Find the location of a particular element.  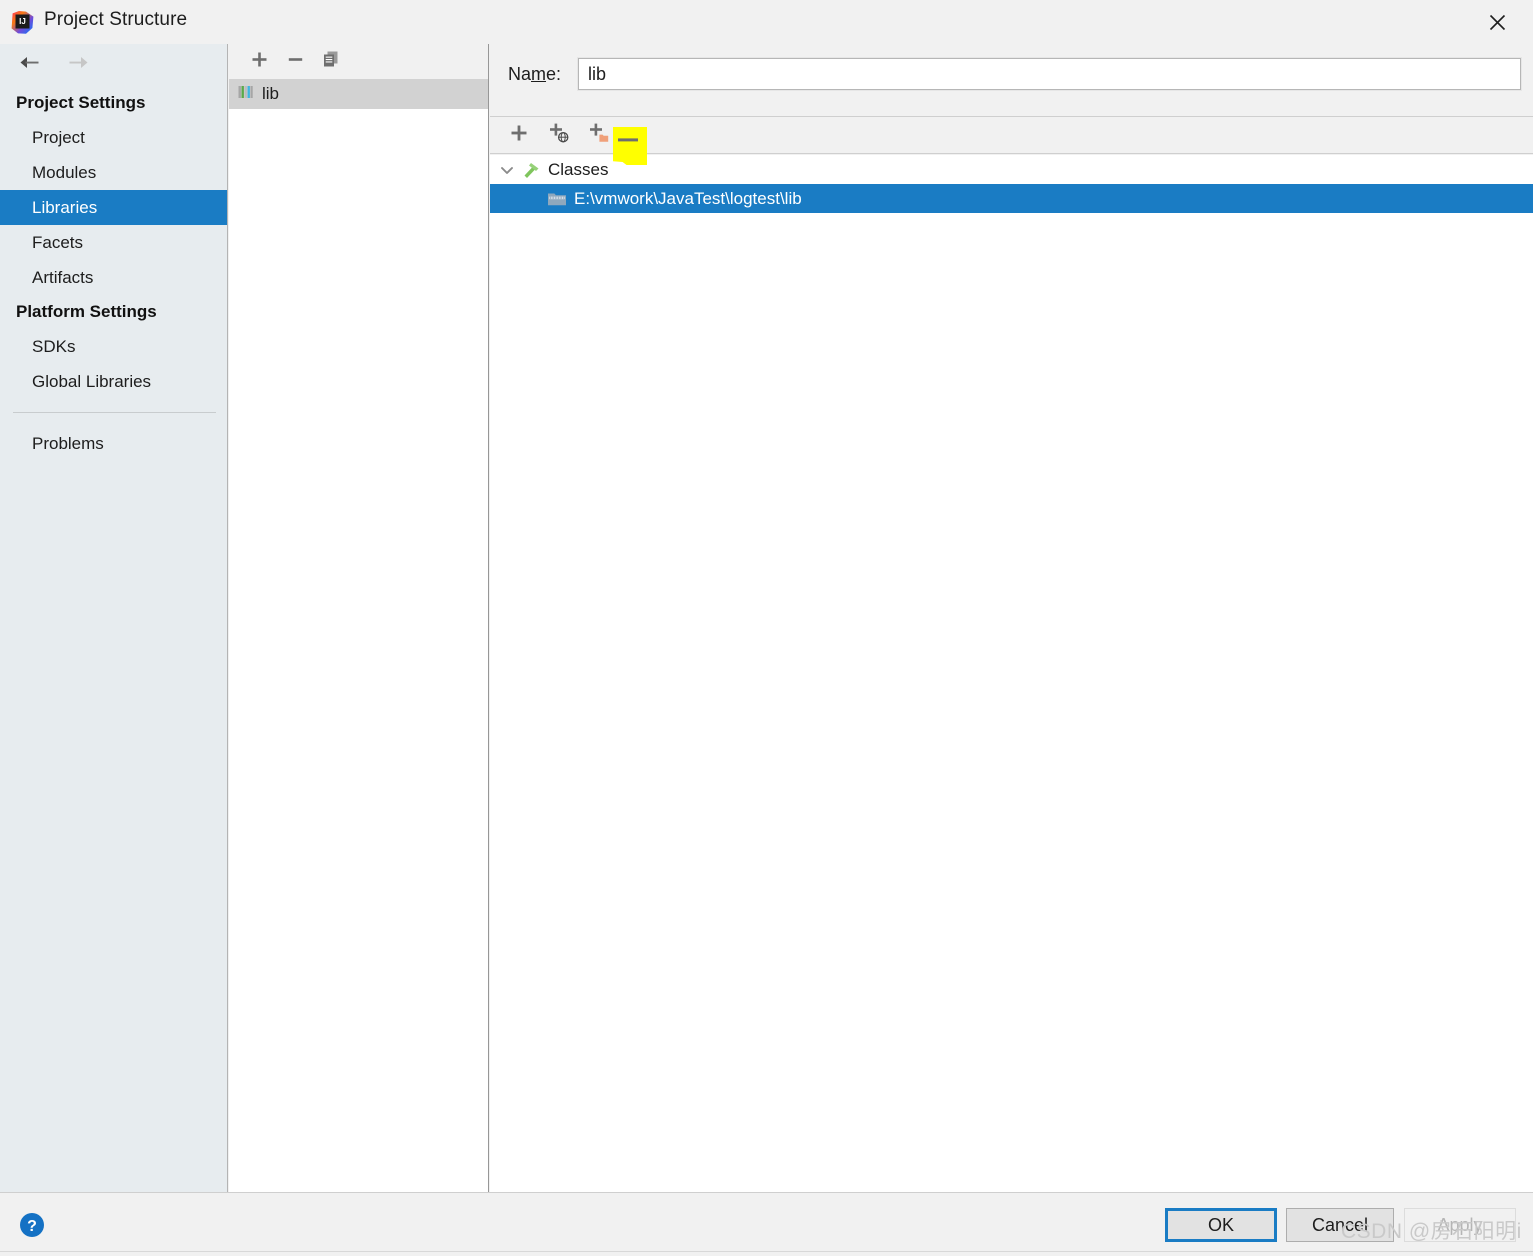

intellij-idea-logo-icon: IJ is located at coordinates (22, 22).